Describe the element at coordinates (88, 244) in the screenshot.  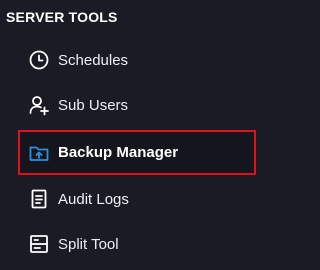
I see `sidebar-item-label: Split Tool` at that location.